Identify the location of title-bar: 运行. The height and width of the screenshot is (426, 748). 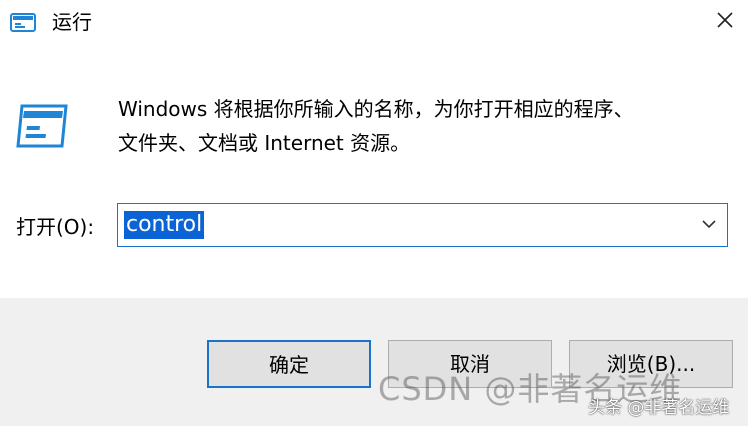
(374, 22).